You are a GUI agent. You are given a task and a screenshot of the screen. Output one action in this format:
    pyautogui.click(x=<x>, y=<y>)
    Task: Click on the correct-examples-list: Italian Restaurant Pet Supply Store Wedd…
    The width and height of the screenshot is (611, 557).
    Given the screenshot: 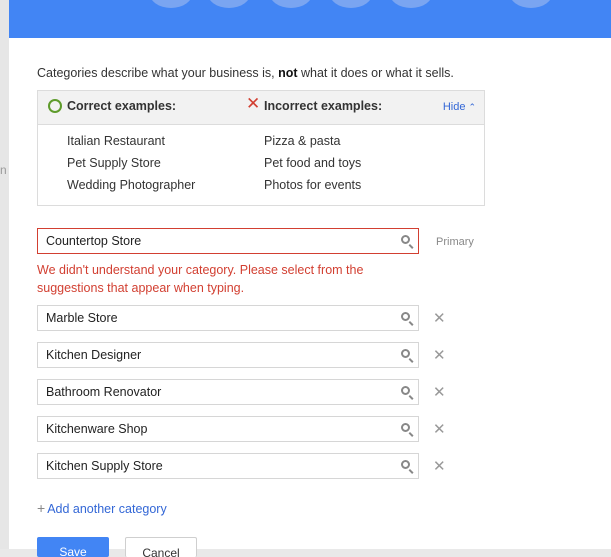 What is the action you would take?
    pyautogui.click(x=131, y=166)
    